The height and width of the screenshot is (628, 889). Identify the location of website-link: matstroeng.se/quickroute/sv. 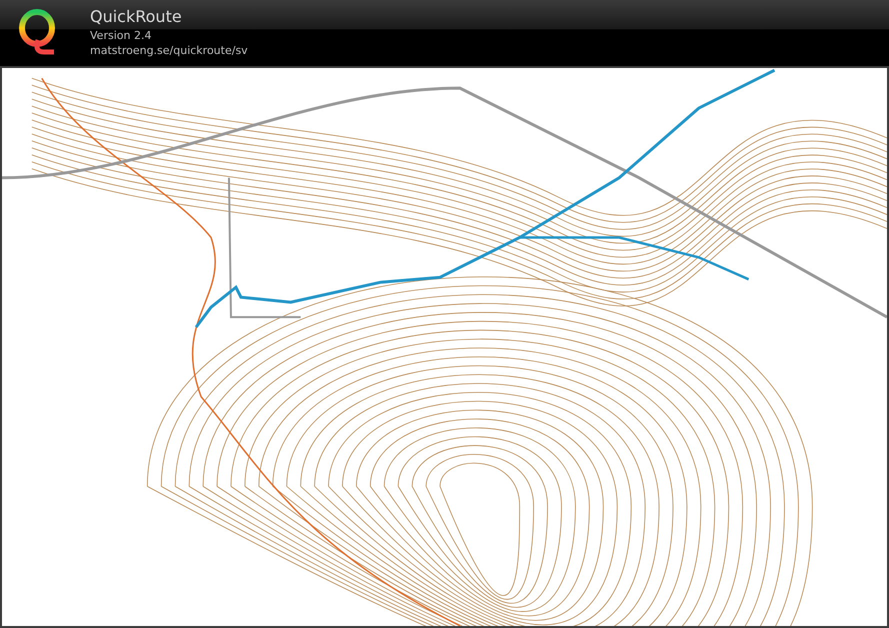
(169, 50).